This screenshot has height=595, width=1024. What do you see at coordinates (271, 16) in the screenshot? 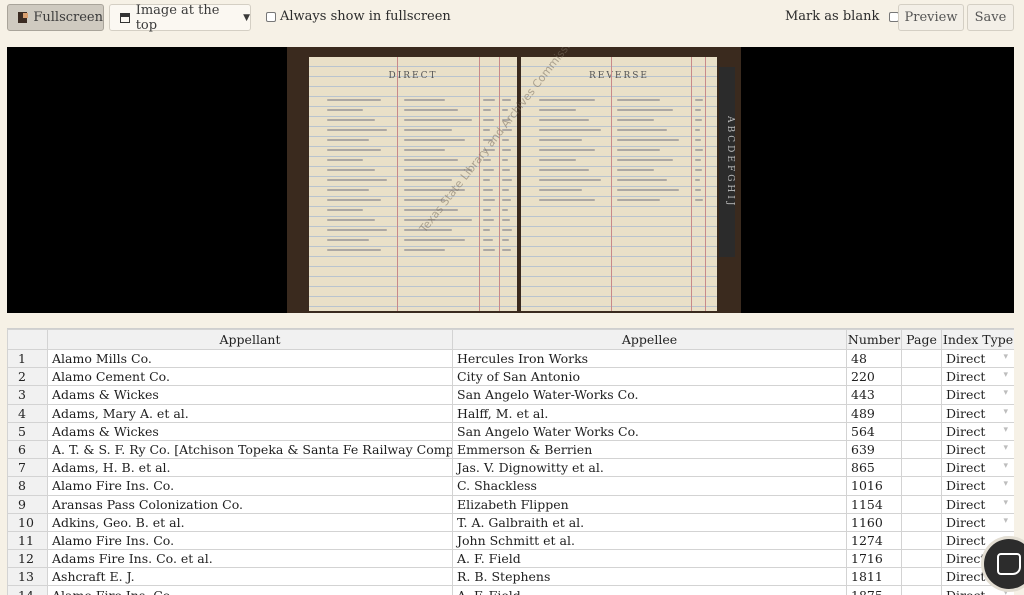
I see `always-fullscreen-checkbox` at bounding box center [271, 16].